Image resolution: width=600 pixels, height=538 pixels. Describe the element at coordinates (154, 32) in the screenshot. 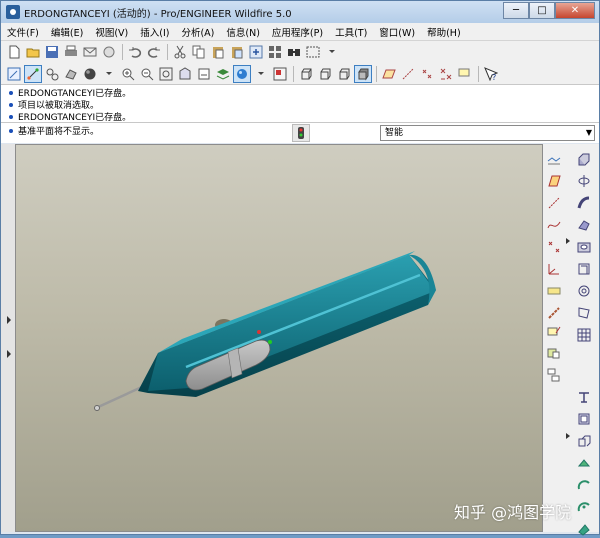

I see `menu-insert: 插入(I)` at that location.